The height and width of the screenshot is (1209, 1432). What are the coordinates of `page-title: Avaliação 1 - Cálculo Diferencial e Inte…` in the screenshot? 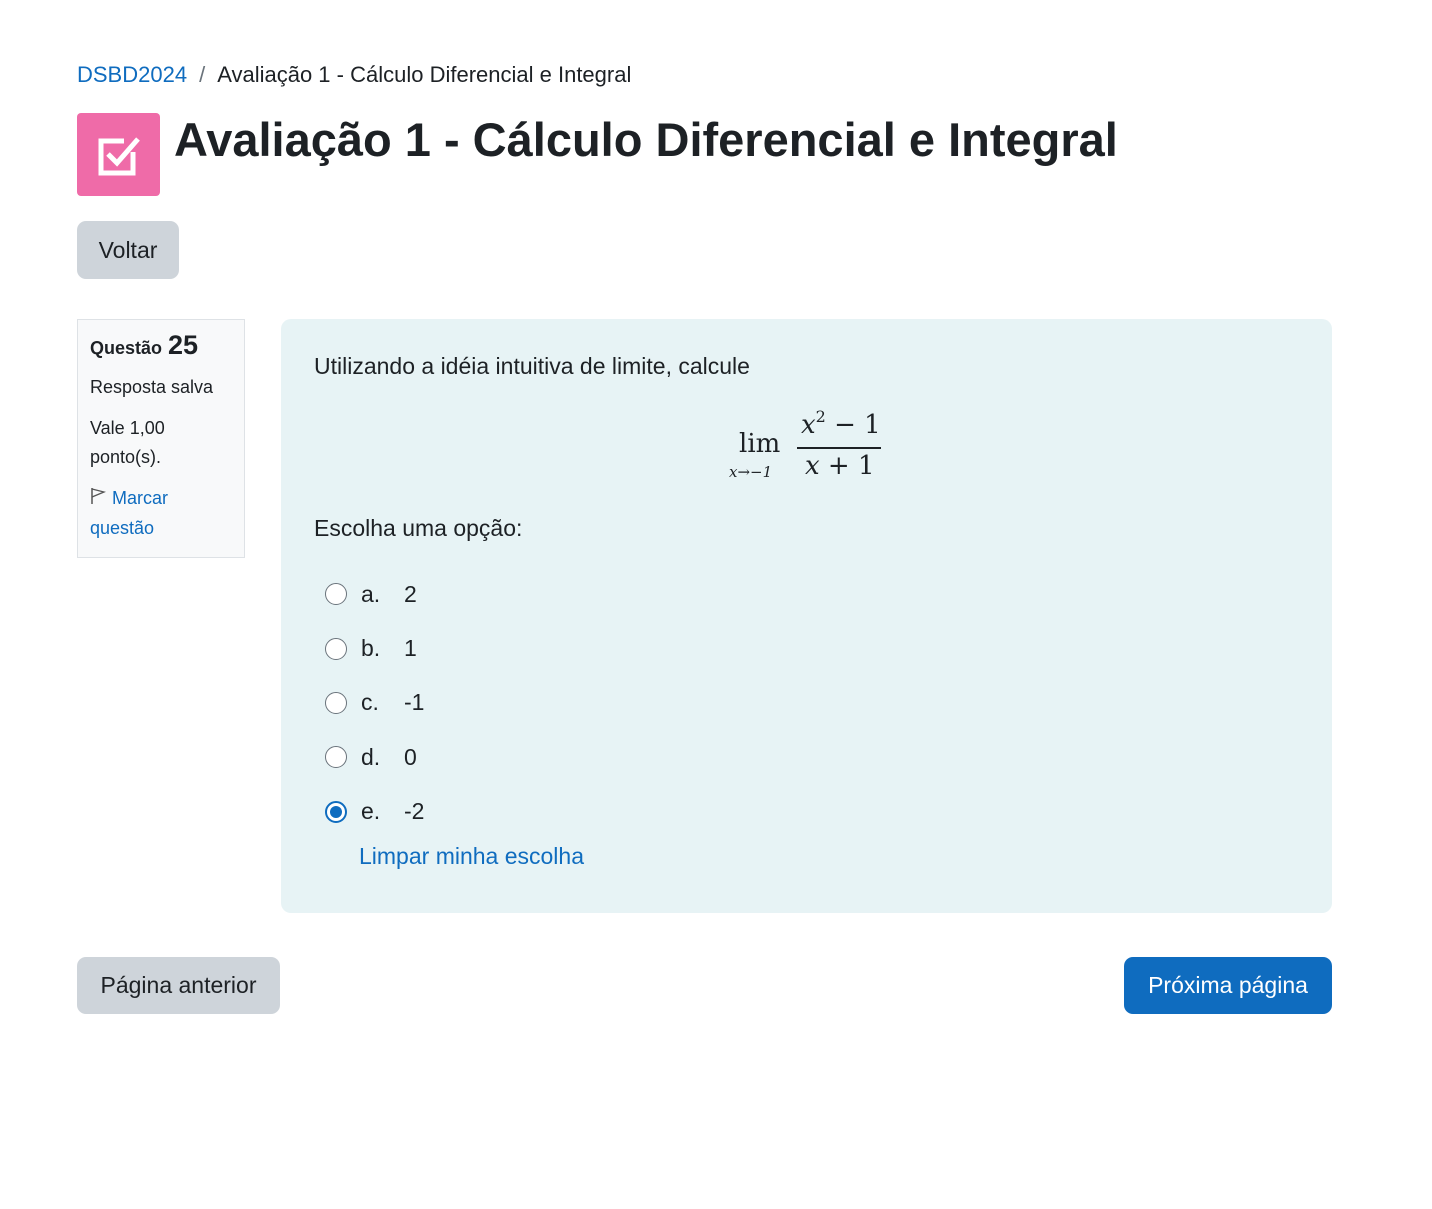 It's located at (646, 139).